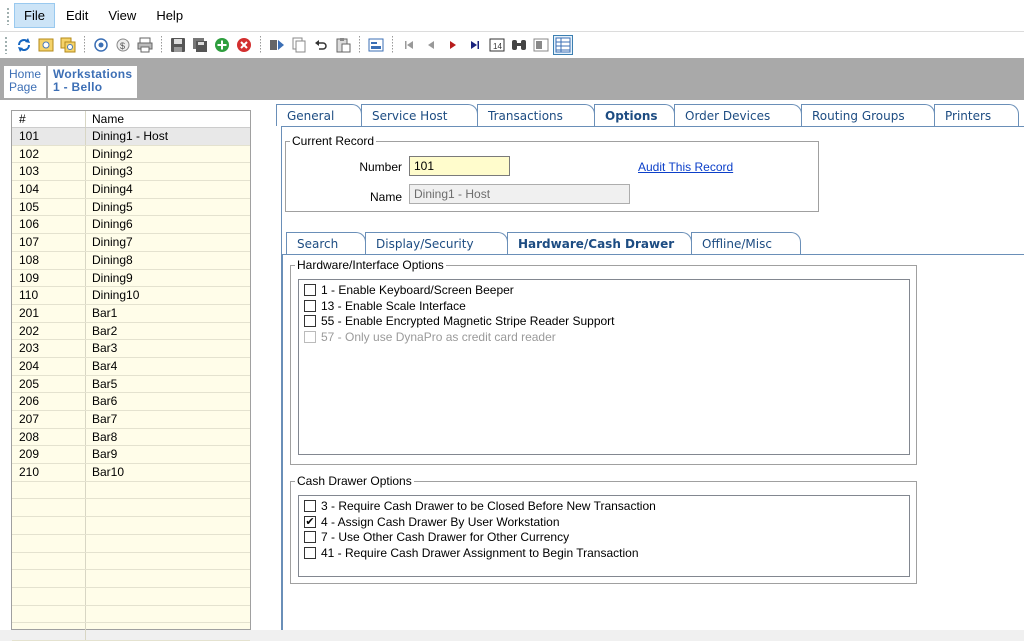 The image size is (1024, 641). Describe the element at coordinates (131, 437) in the screenshot. I see `list-row: 208 Bar8` at that location.